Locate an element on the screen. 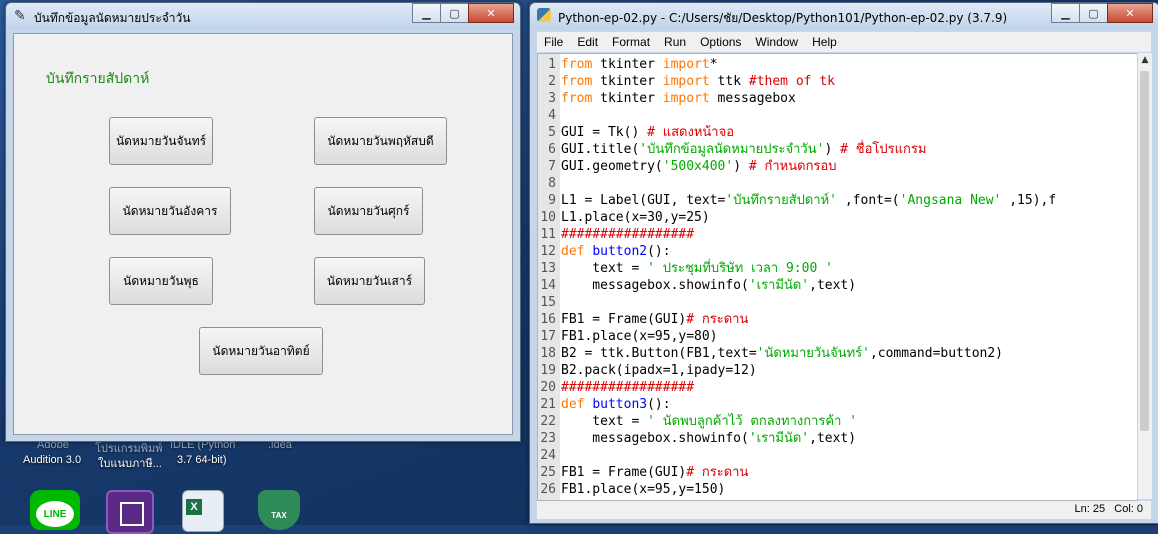 This screenshot has width=1158, height=534. code-line: 20 ################# is located at coordinates (797, 387).